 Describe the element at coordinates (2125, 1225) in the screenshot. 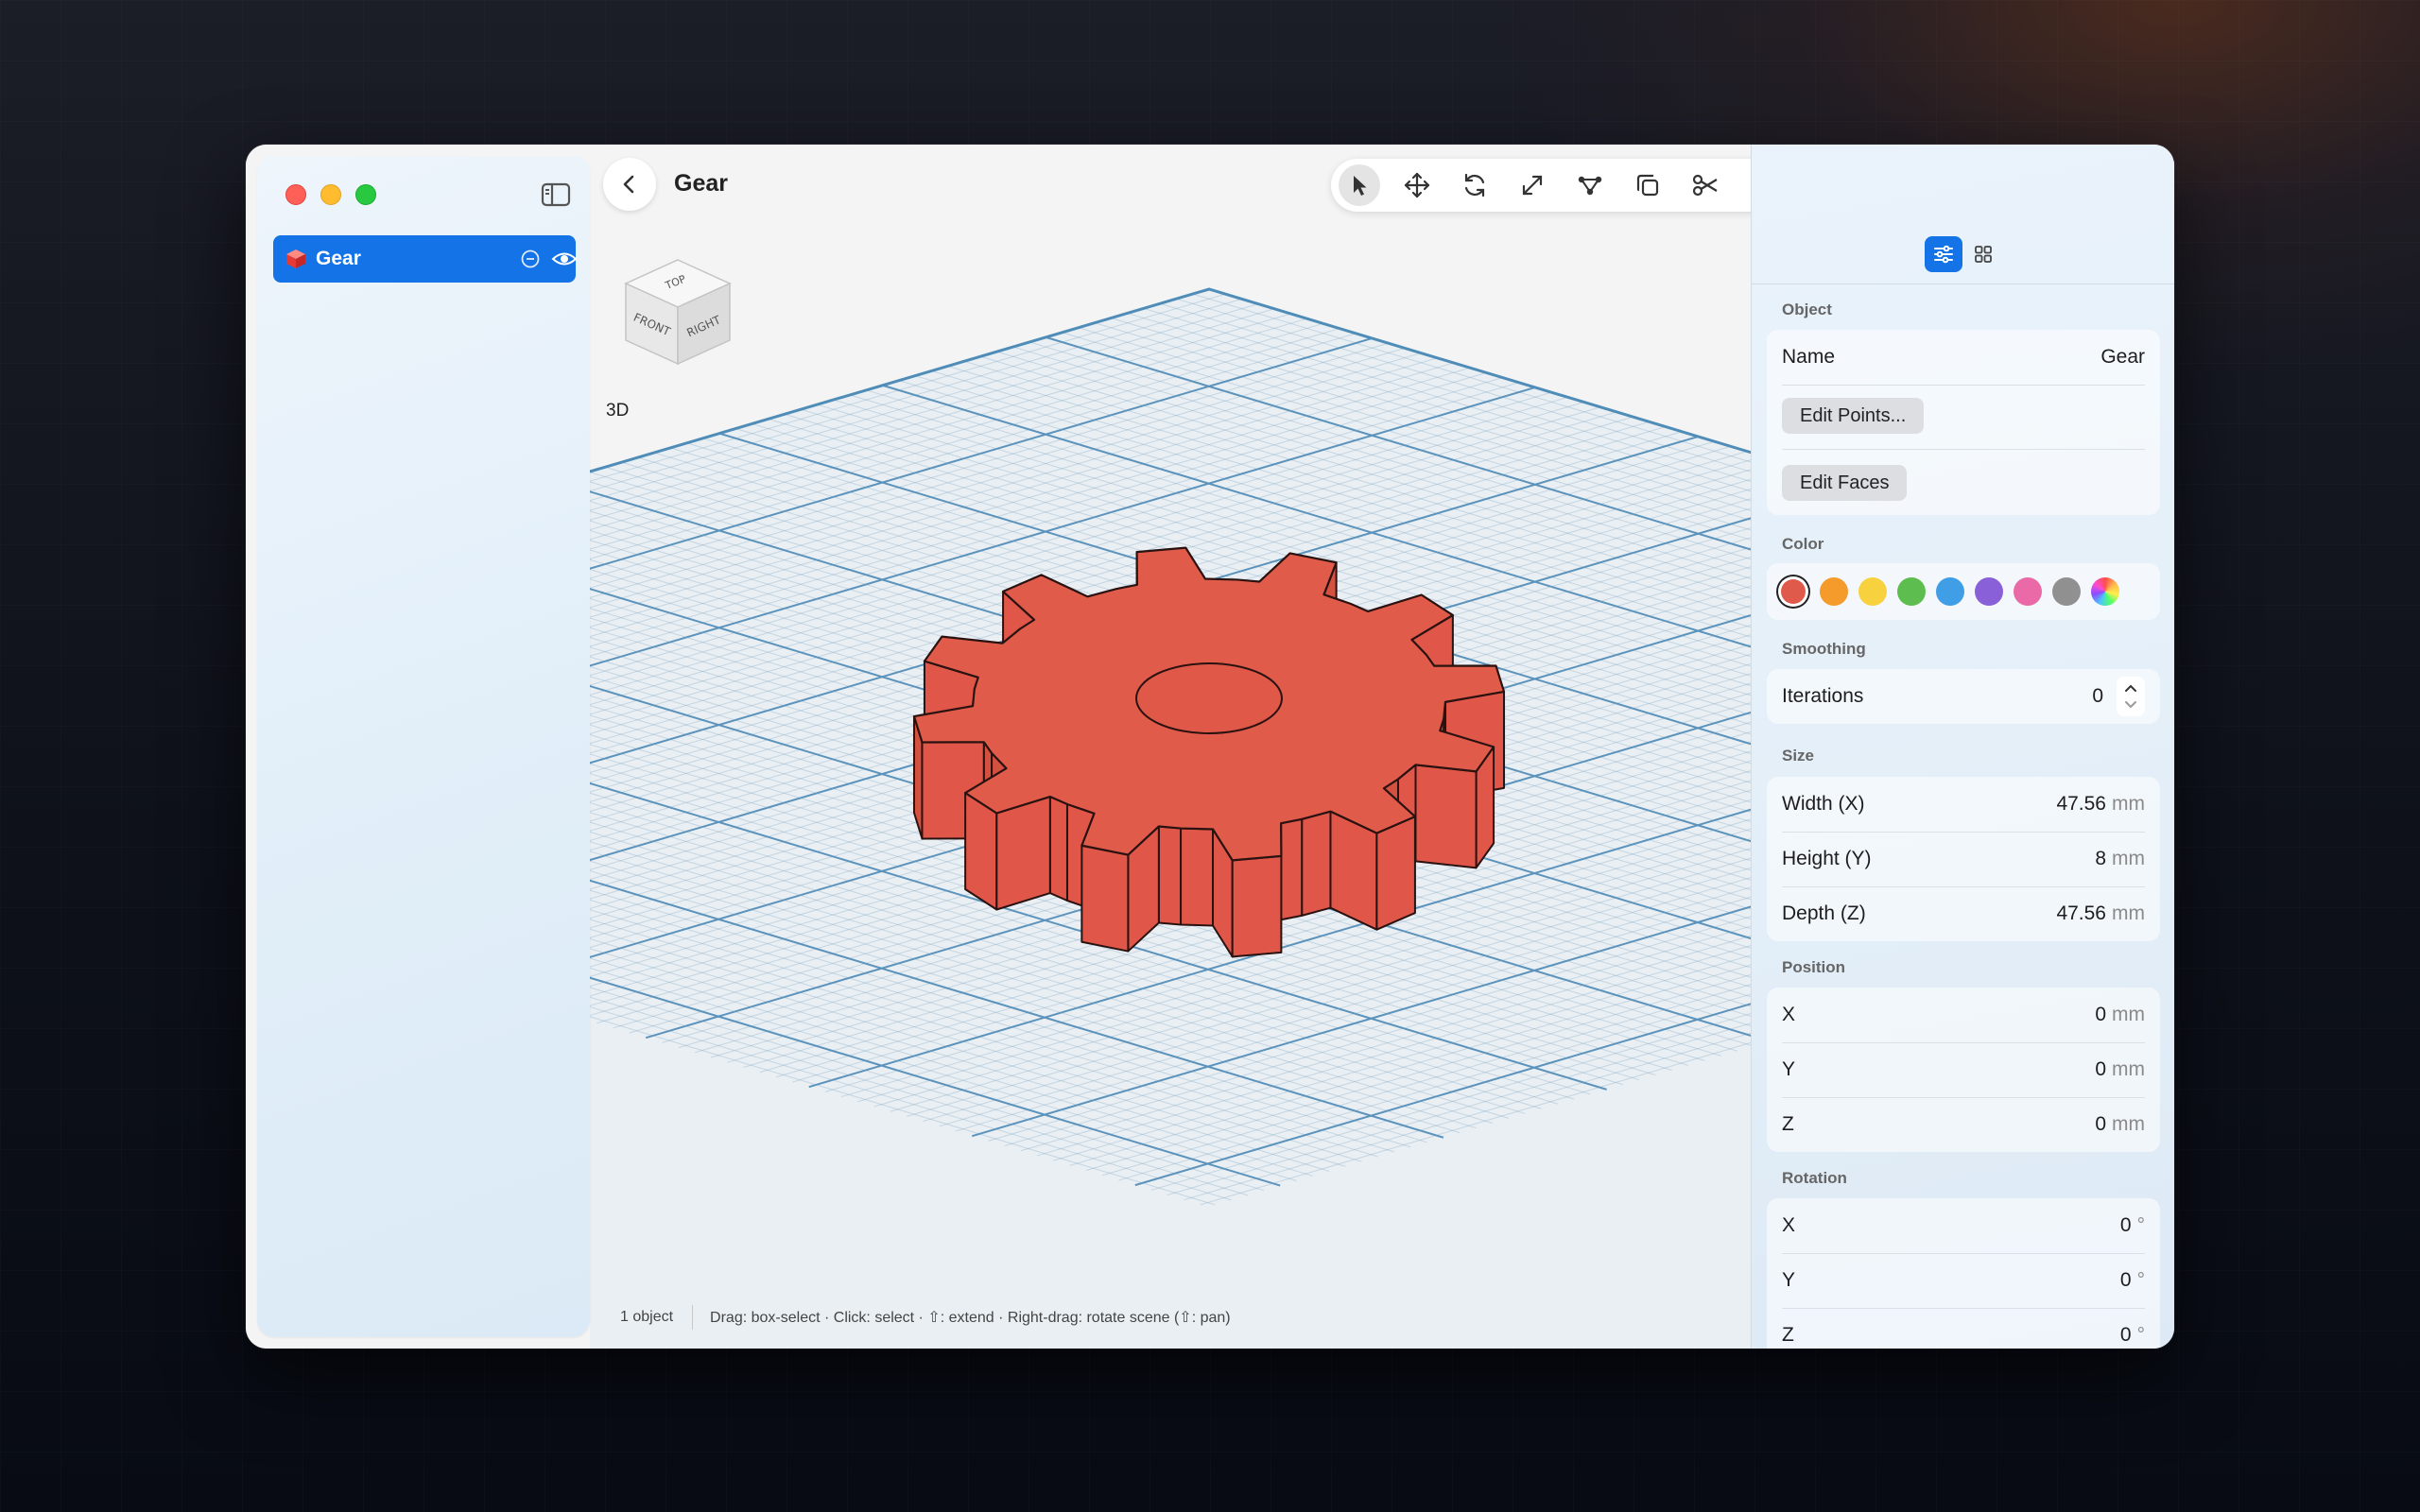

I see `rotation-x-value: 0` at that location.